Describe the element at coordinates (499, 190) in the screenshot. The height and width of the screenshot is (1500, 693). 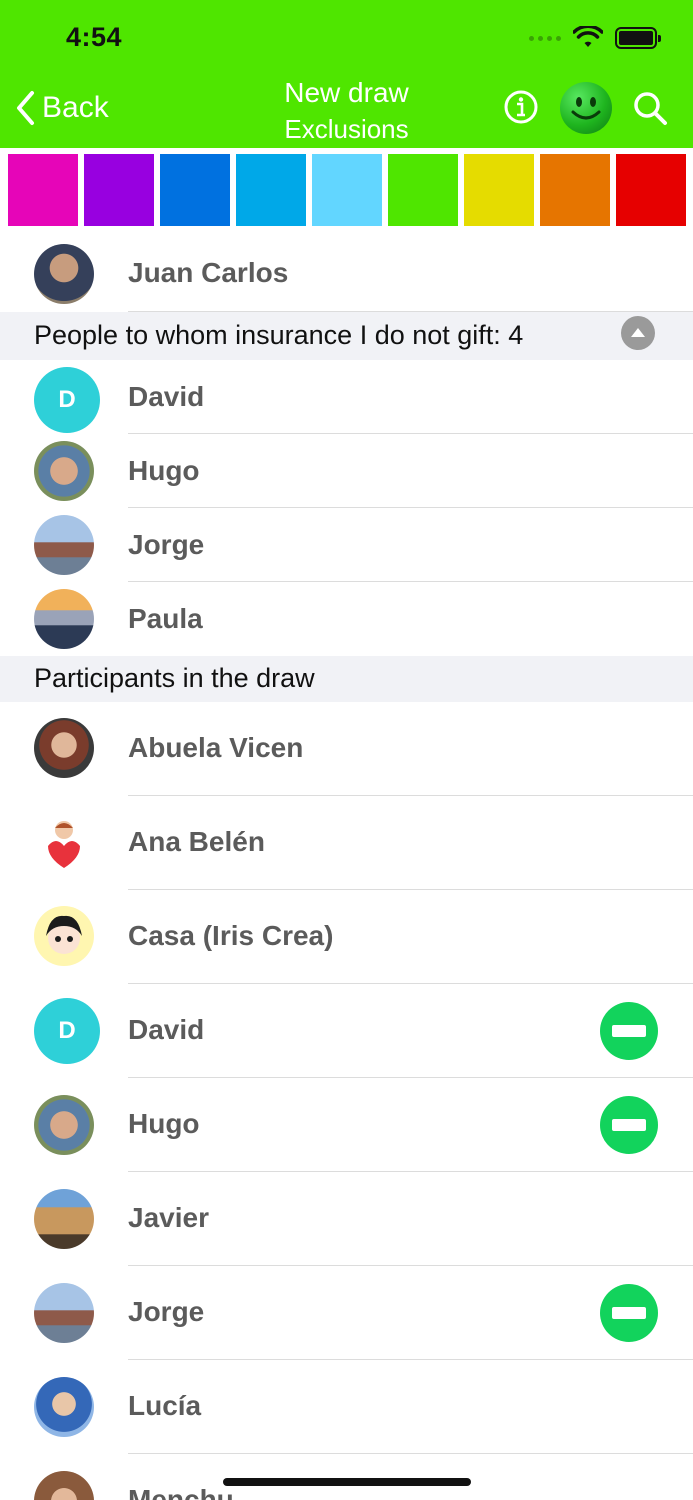
I see `swatch-yellow` at that location.